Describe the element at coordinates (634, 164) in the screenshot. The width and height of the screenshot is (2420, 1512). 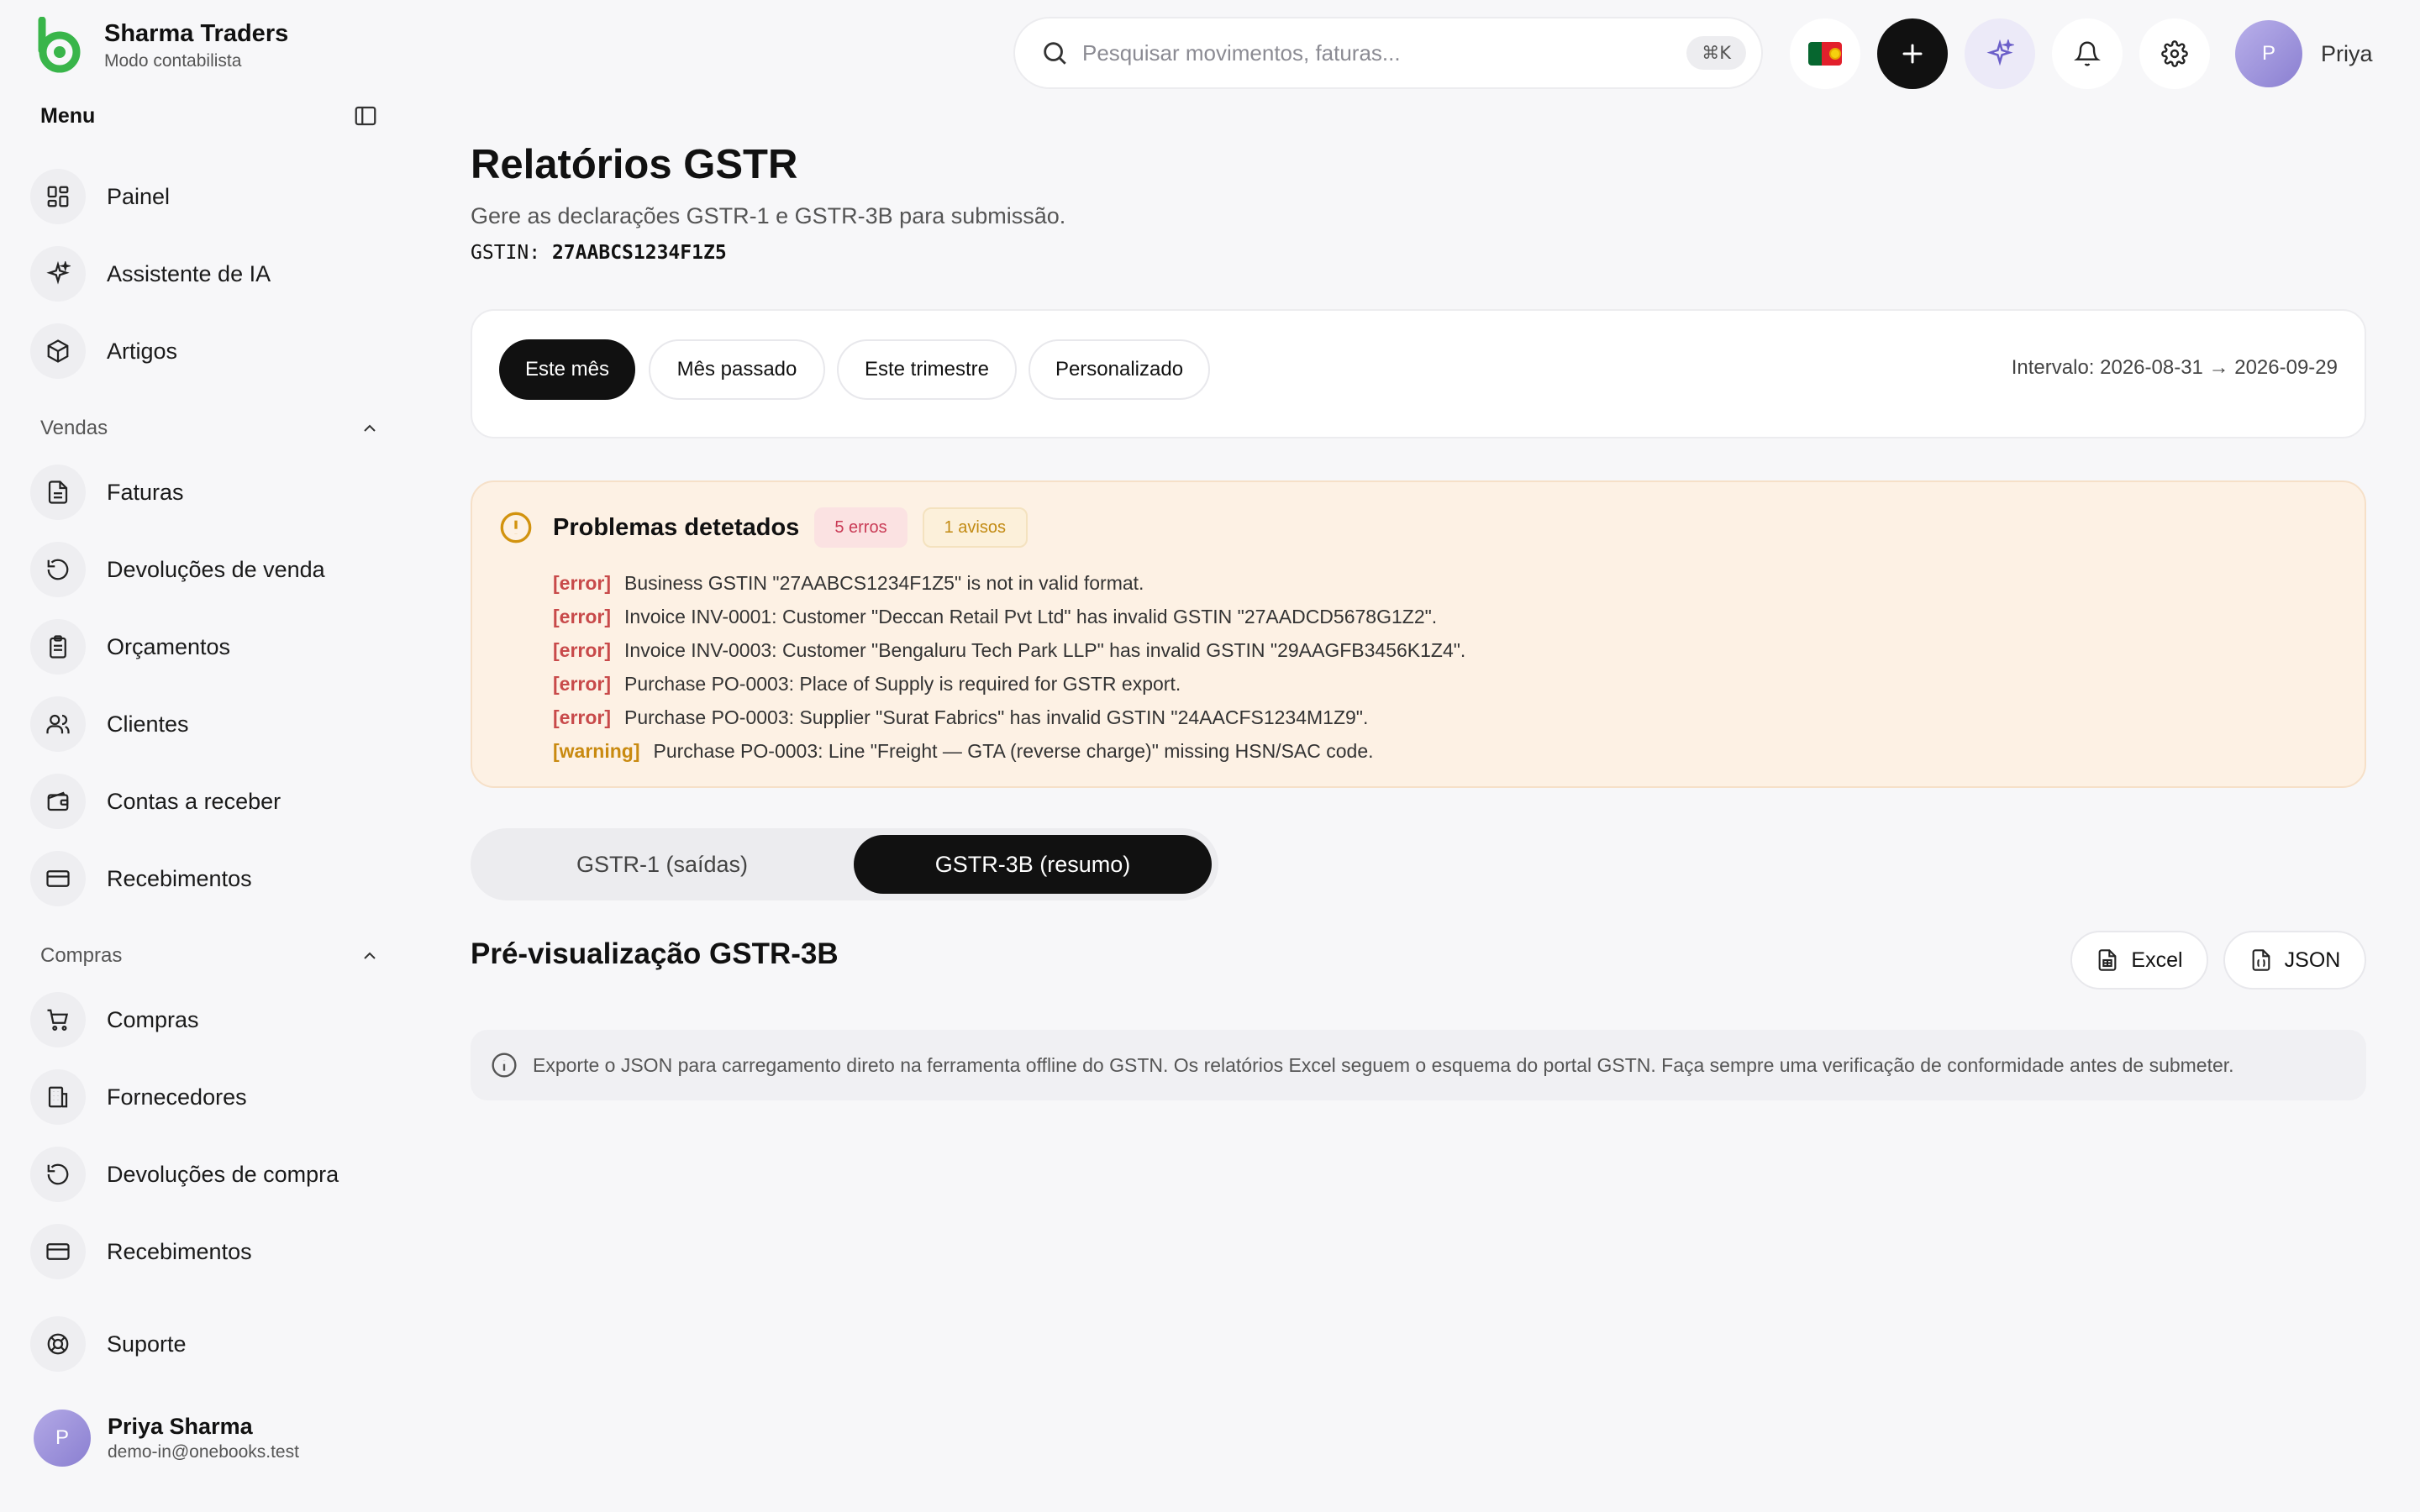
I see `page-title: Relatórios GSTR` at that location.